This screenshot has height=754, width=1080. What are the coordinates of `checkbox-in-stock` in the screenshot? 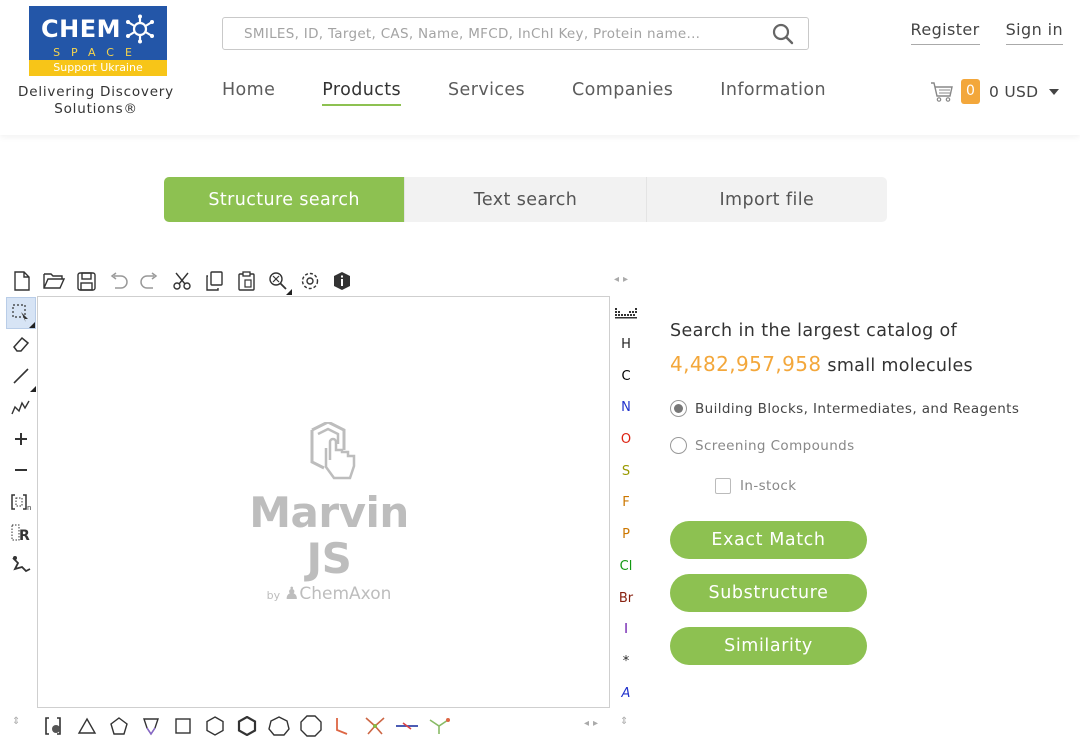 It's located at (723, 486).